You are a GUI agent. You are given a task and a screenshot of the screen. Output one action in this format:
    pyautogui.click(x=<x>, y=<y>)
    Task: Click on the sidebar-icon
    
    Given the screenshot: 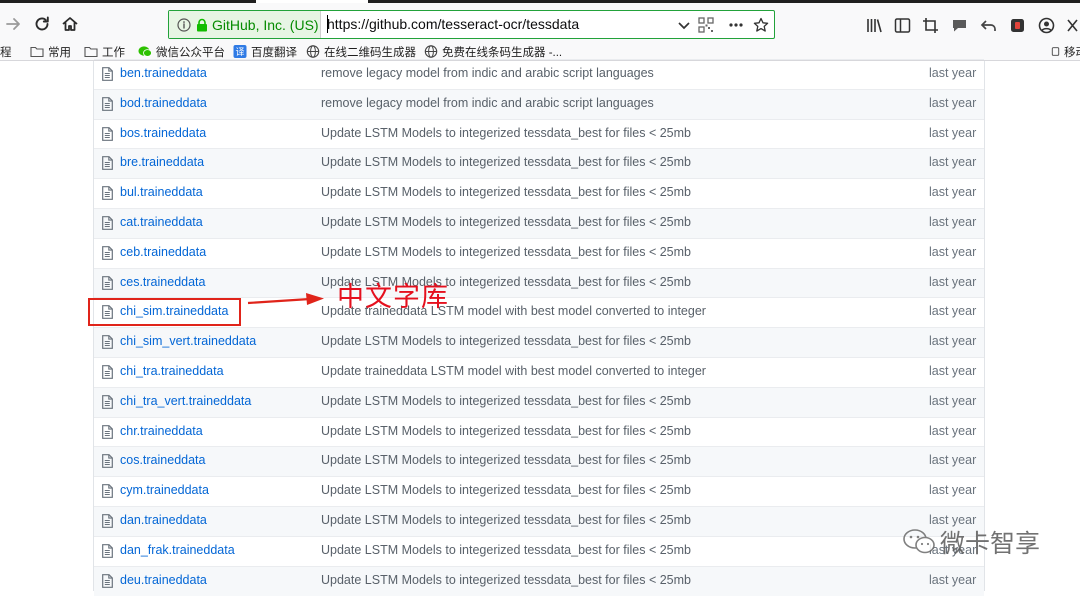 What is the action you would take?
    pyautogui.click(x=902, y=25)
    